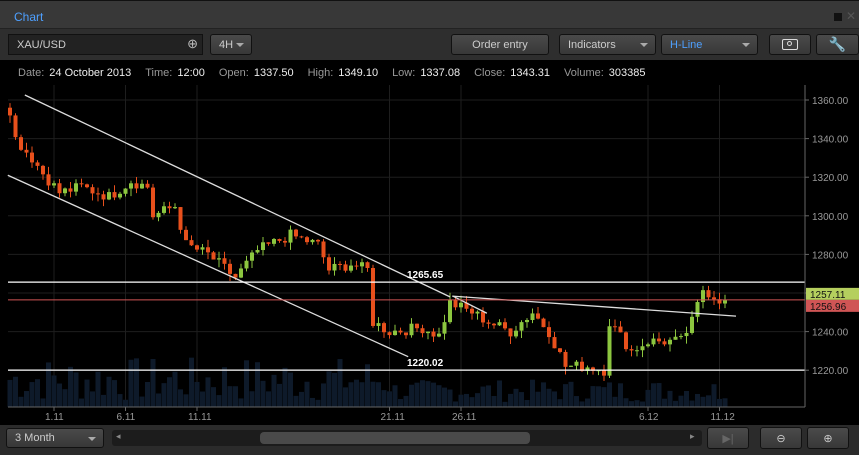 Image resolution: width=859 pixels, height=455 pixels. What do you see at coordinates (55, 438) in the screenshot?
I see `range-dropdown: 3 Month` at bounding box center [55, 438].